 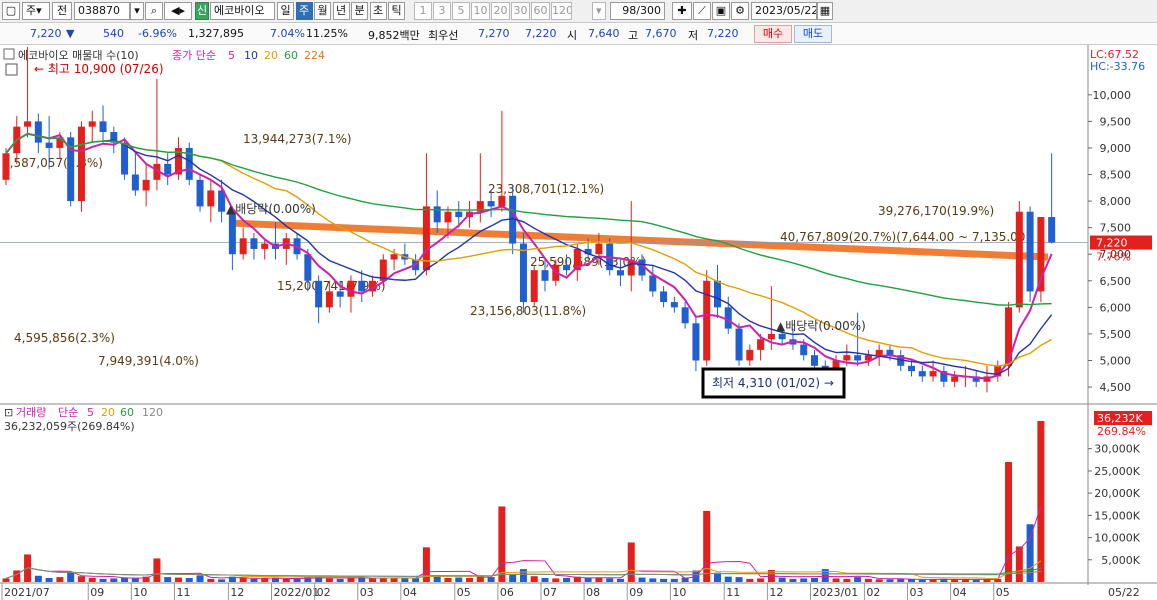 I want to click on ma-legend-period: 5, so click(x=231, y=55).